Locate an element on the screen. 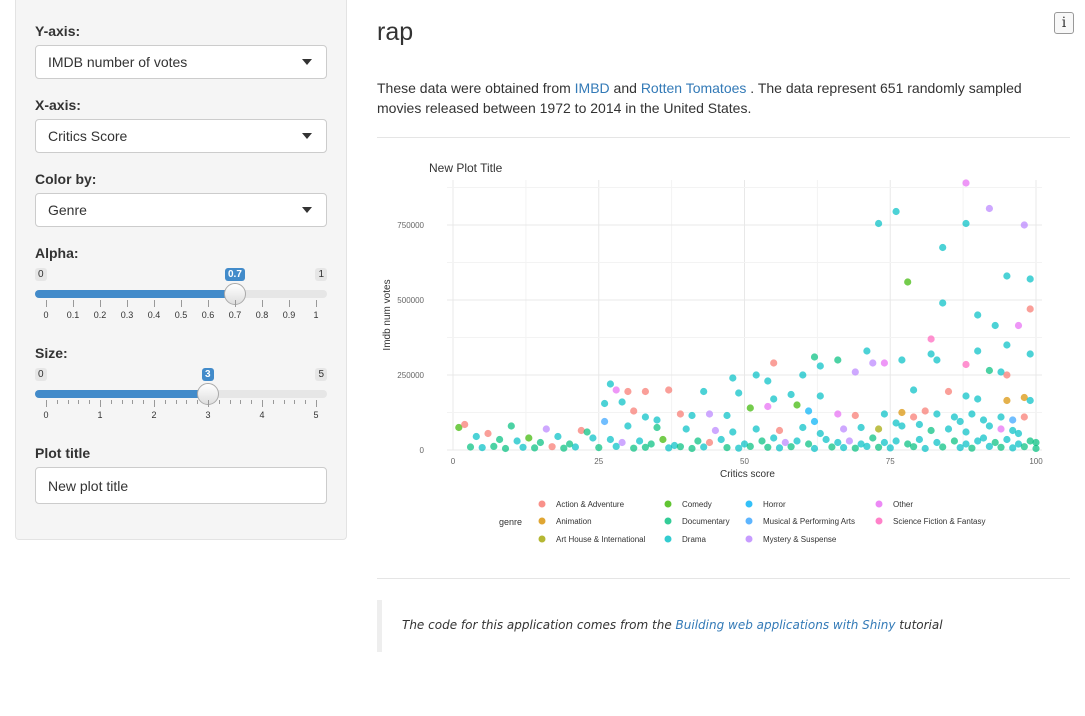 This screenshot has height=716, width=1085. alpha-slider: 0 1 0.7 0 0.1 0.2 0.3 0.4 0.5 0.6 0.7 0.8 0.9 1 is located at coordinates (181, 299).